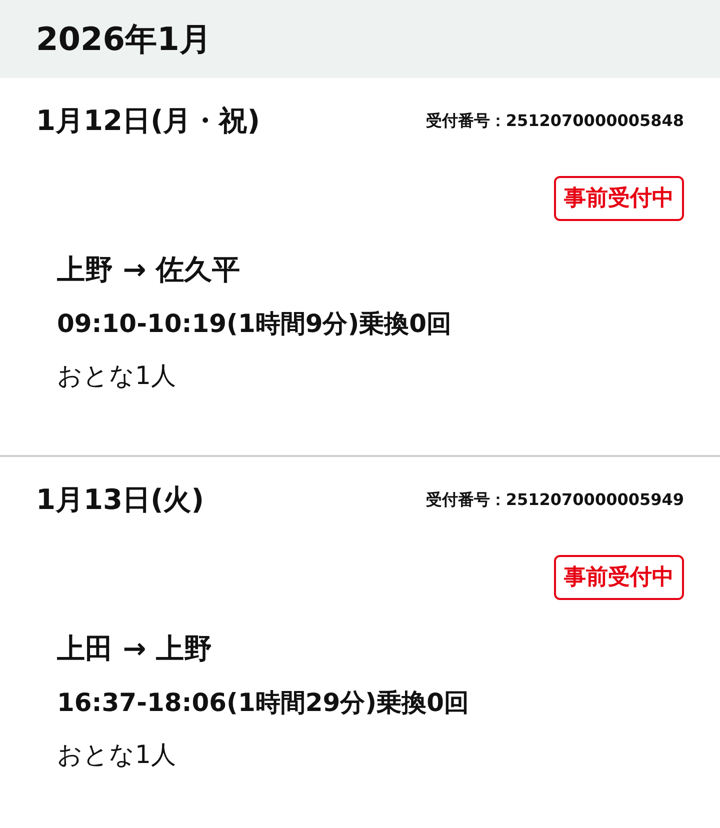 The width and height of the screenshot is (720, 828). What do you see at coordinates (263, 703) in the screenshot?
I see `time-text: 16:37-18:06(1時間29分)乗換0回` at bounding box center [263, 703].